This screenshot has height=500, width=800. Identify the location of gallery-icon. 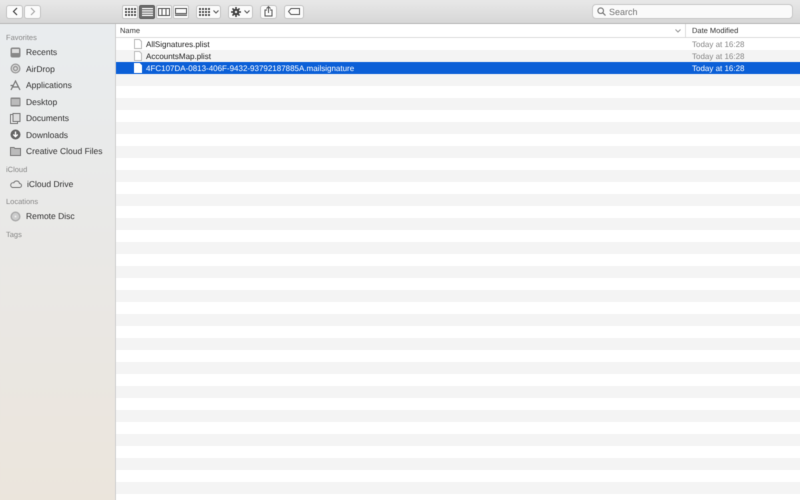
(181, 12).